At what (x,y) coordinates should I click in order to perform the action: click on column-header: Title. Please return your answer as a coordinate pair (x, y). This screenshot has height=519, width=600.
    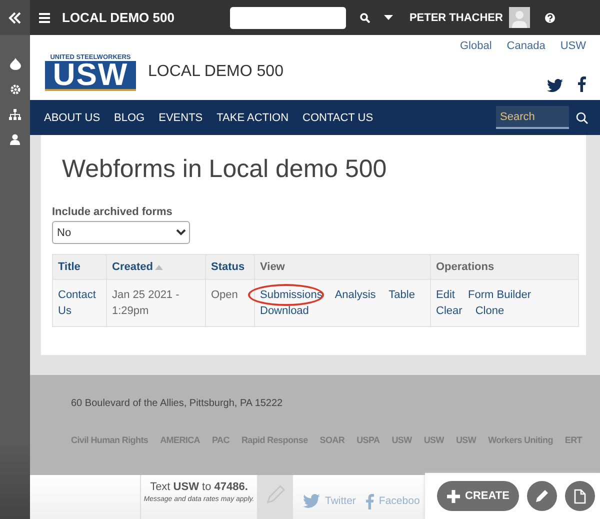
    Looking at the image, I should click on (79, 267).